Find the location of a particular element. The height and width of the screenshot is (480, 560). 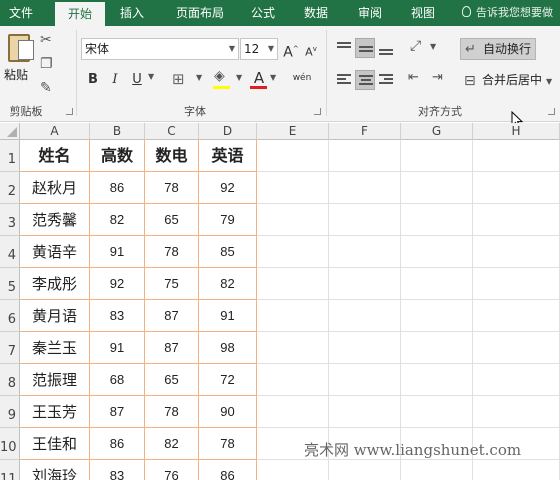

row-header-3: 3 is located at coordinates (10, 220).